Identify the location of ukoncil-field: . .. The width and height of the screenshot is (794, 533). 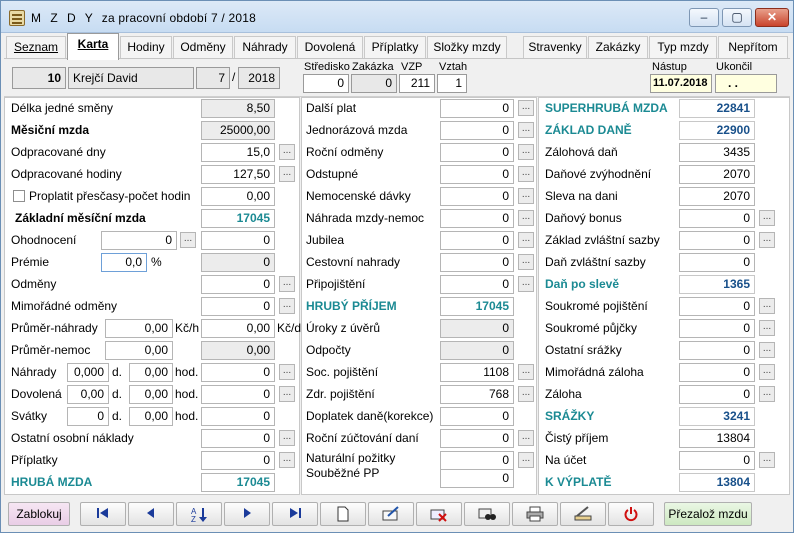
(746, 83).